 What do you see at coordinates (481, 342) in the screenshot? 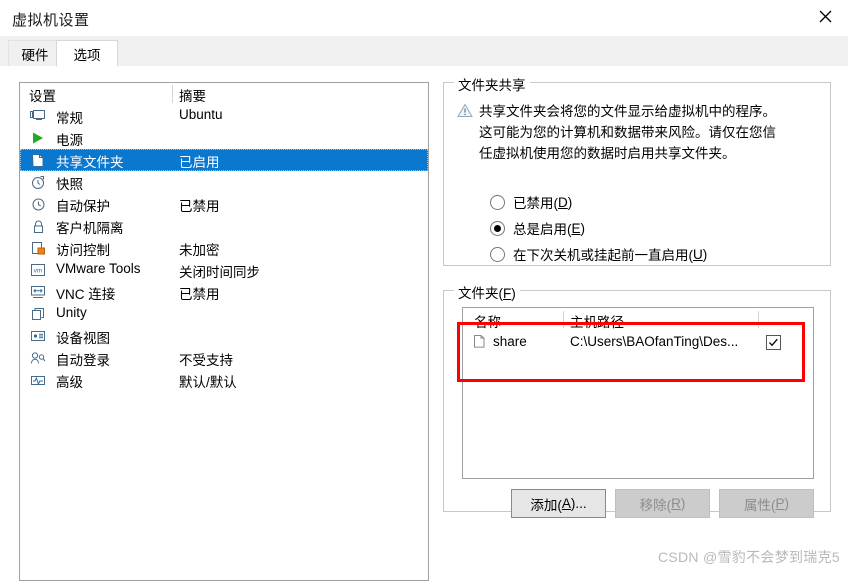
I see `folder-icon` at bounding box center [481, 342].